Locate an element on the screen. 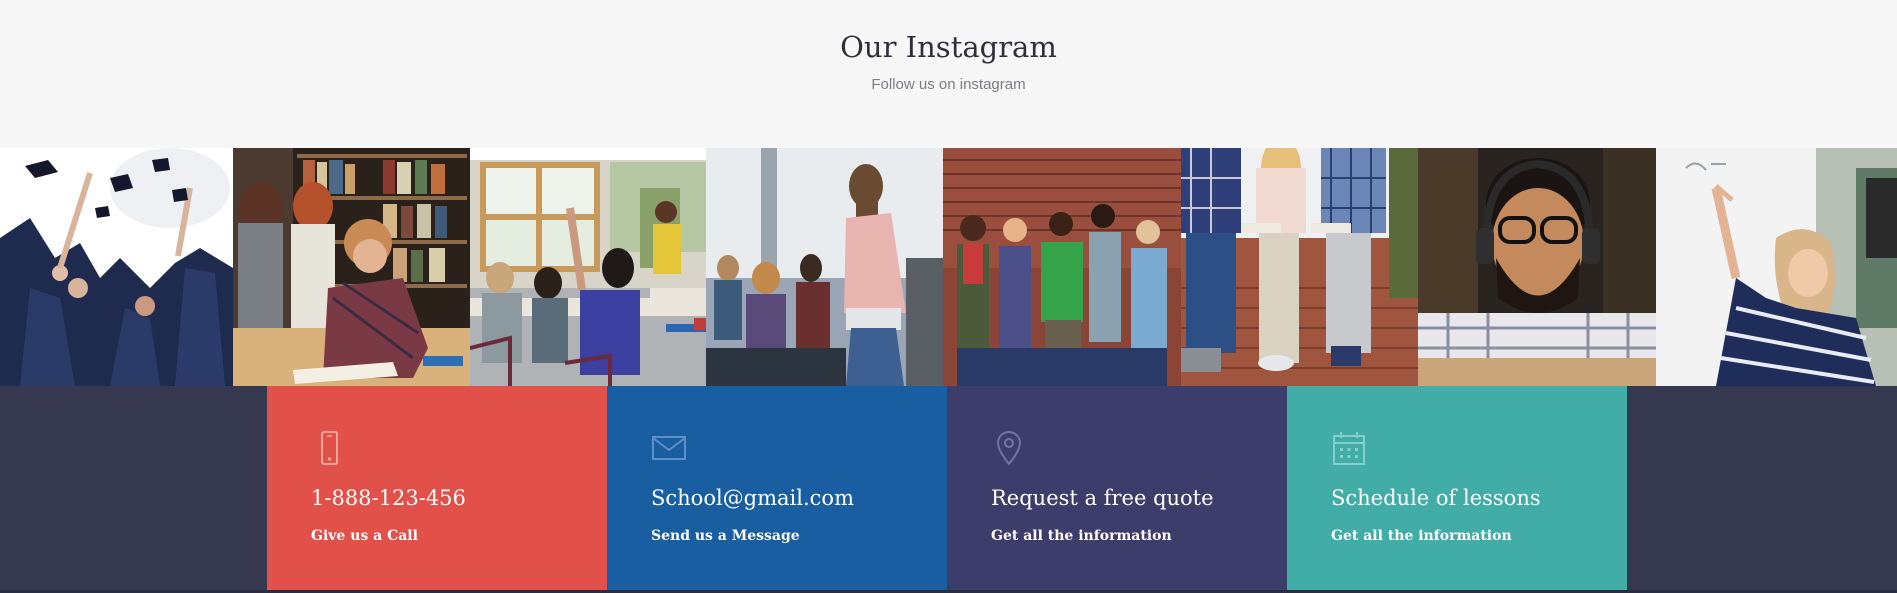 This screenshot has height=593, width=1897. section-title: Our Instagram is located at coordinates (948, 47).